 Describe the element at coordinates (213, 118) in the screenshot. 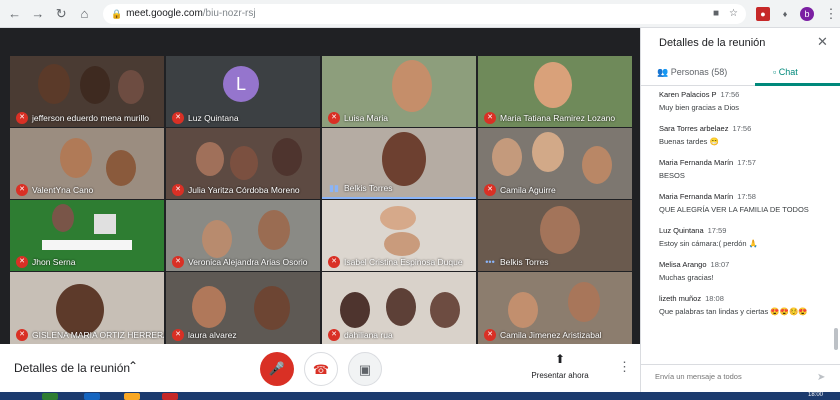

I see `participant-name: Luz Quintana` at that location.